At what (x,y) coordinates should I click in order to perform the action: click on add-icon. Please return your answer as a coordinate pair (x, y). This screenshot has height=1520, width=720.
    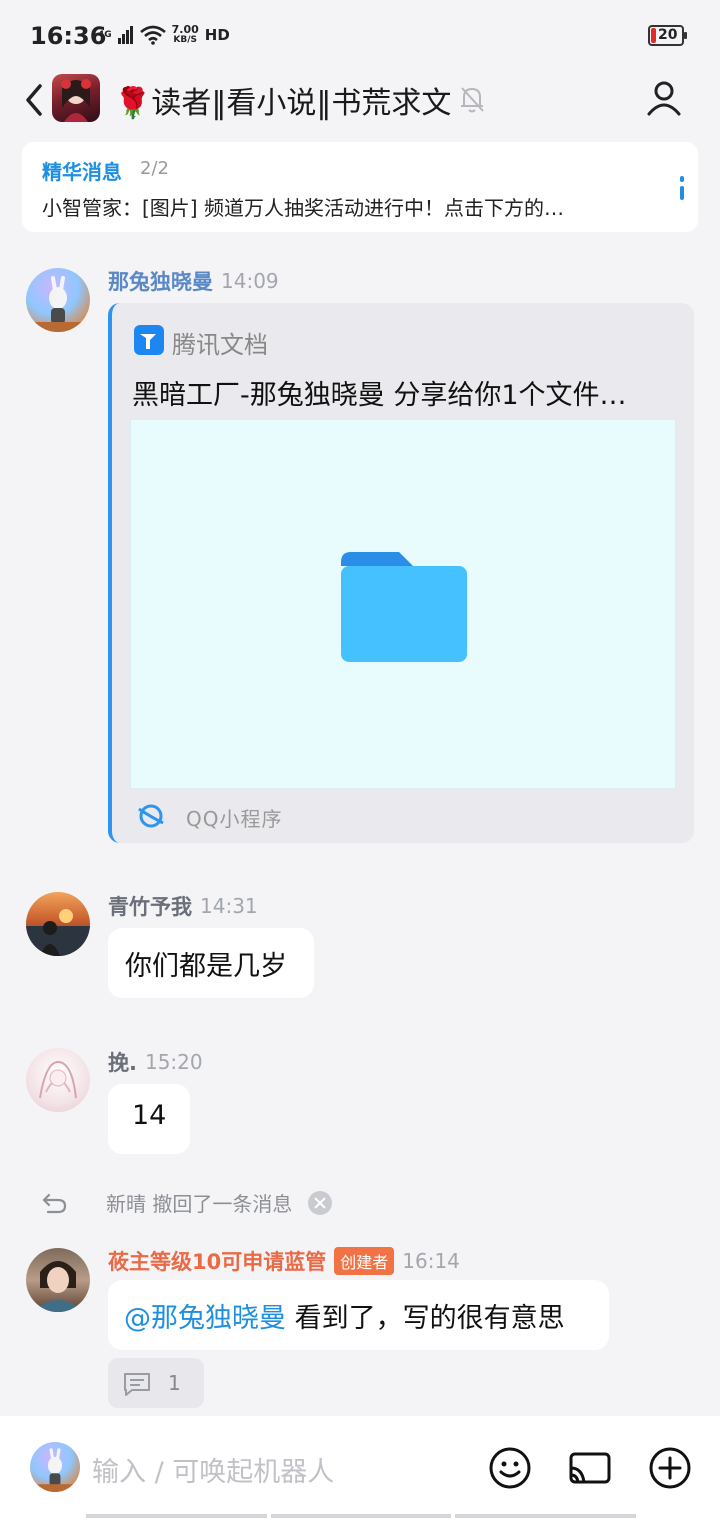
    Looking at the image, I should click on (670, 1468).